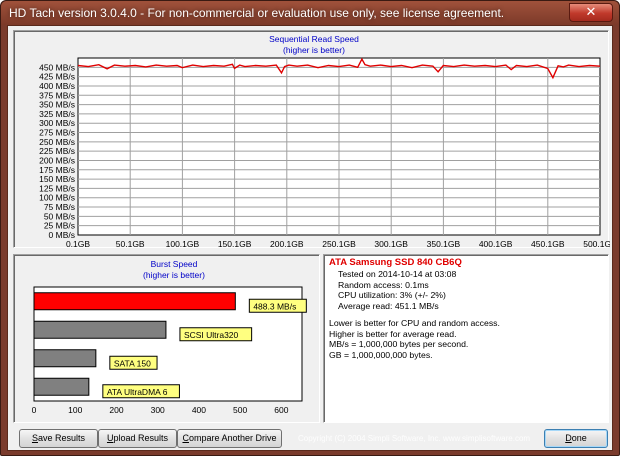 This screenshot has height=456, width=620. Describe the element at coordinates (240, 410) in the screenshot. I see `burst-x-tick-label: 500` at that location.